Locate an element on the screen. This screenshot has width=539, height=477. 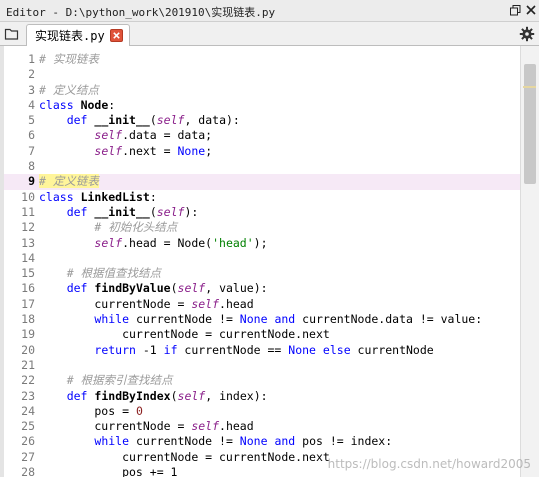
code-token: currentNode = currentNode.next is located at coordinates (184, 456).